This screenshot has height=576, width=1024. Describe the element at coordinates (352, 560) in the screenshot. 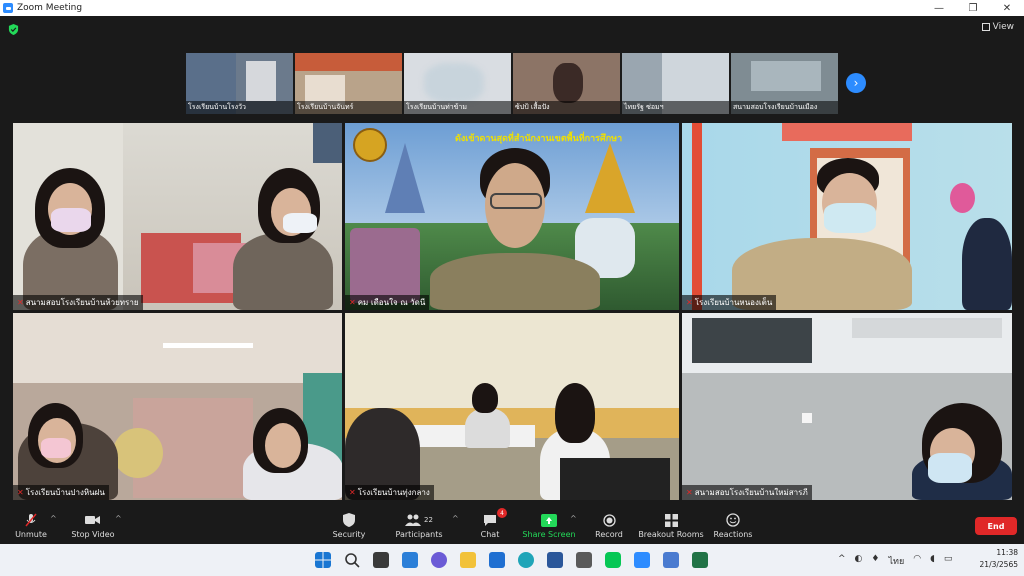

I see `search-icon` at that location.